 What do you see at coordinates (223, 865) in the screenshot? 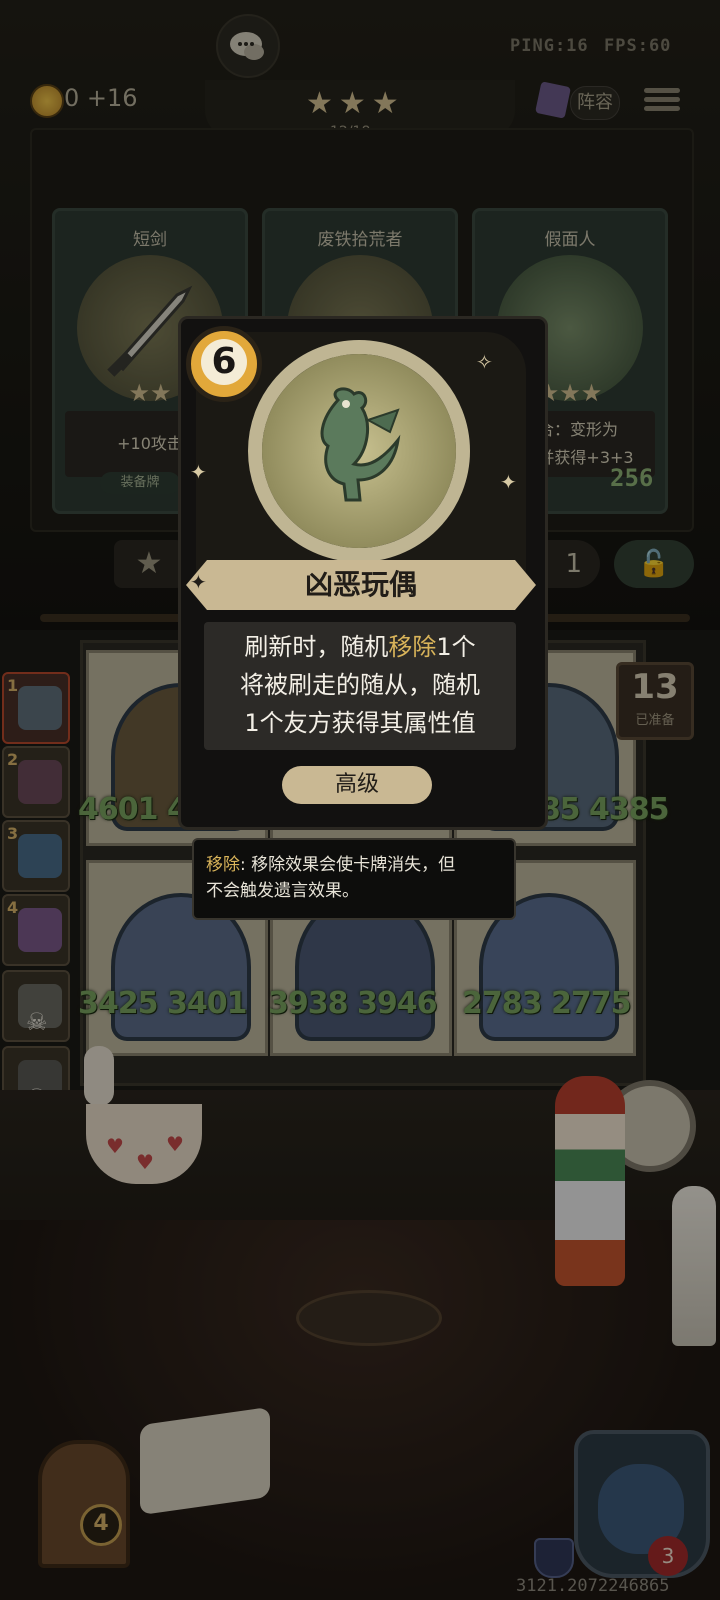
I see `tooltip-keyword: 移除` at bounding box center [223, 865].